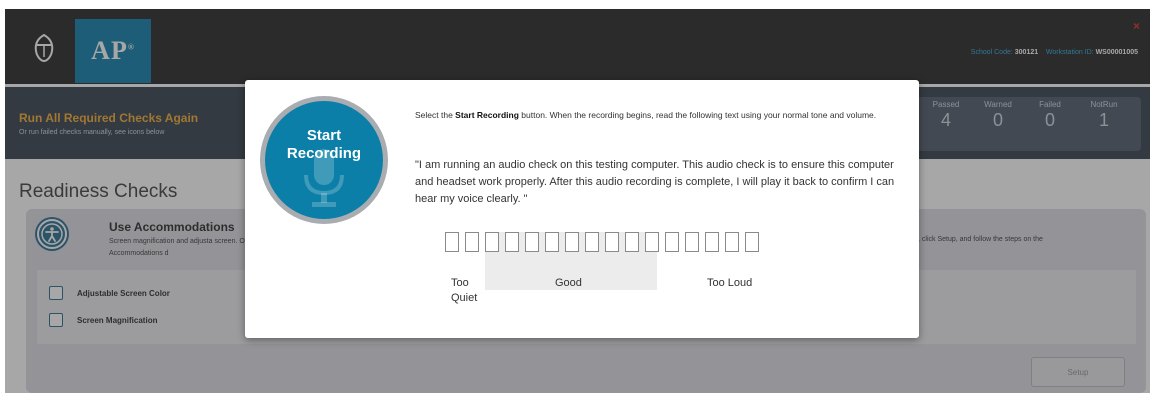 This screenshot has width=1156, height=393. I want to click on start-recording-line2: Recording, so click(324, 153).